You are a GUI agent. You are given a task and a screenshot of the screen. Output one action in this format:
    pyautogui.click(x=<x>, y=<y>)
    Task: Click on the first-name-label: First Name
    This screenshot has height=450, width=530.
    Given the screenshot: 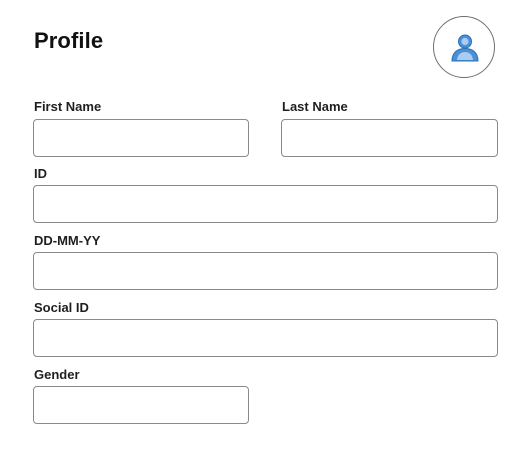 What is the action you would take?
    pyautogui.click(x=68, y=106)
    